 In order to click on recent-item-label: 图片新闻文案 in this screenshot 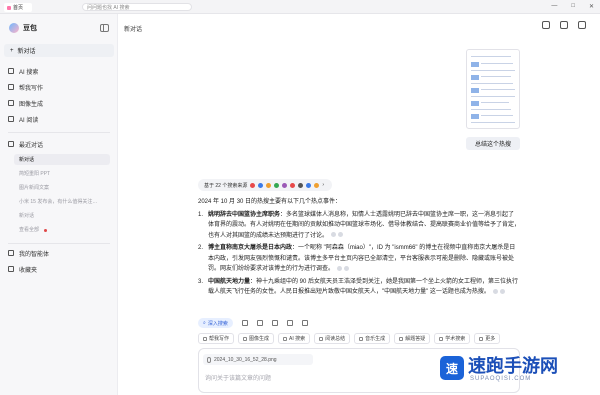, I will do `click(34, 188)`.